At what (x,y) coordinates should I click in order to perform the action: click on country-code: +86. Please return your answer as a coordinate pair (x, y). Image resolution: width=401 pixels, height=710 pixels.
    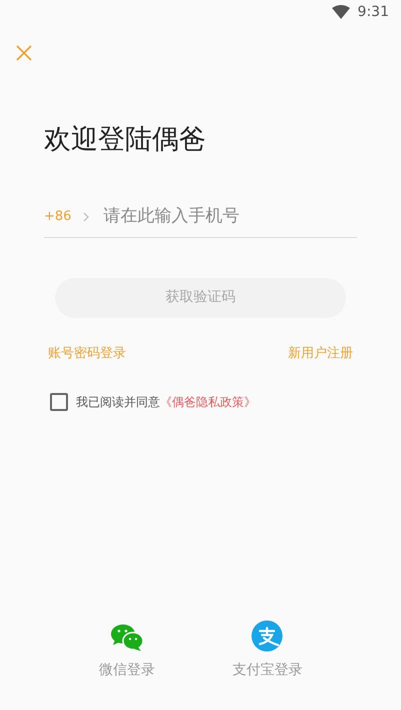
    Looking at the image, I should click on (58, 216).